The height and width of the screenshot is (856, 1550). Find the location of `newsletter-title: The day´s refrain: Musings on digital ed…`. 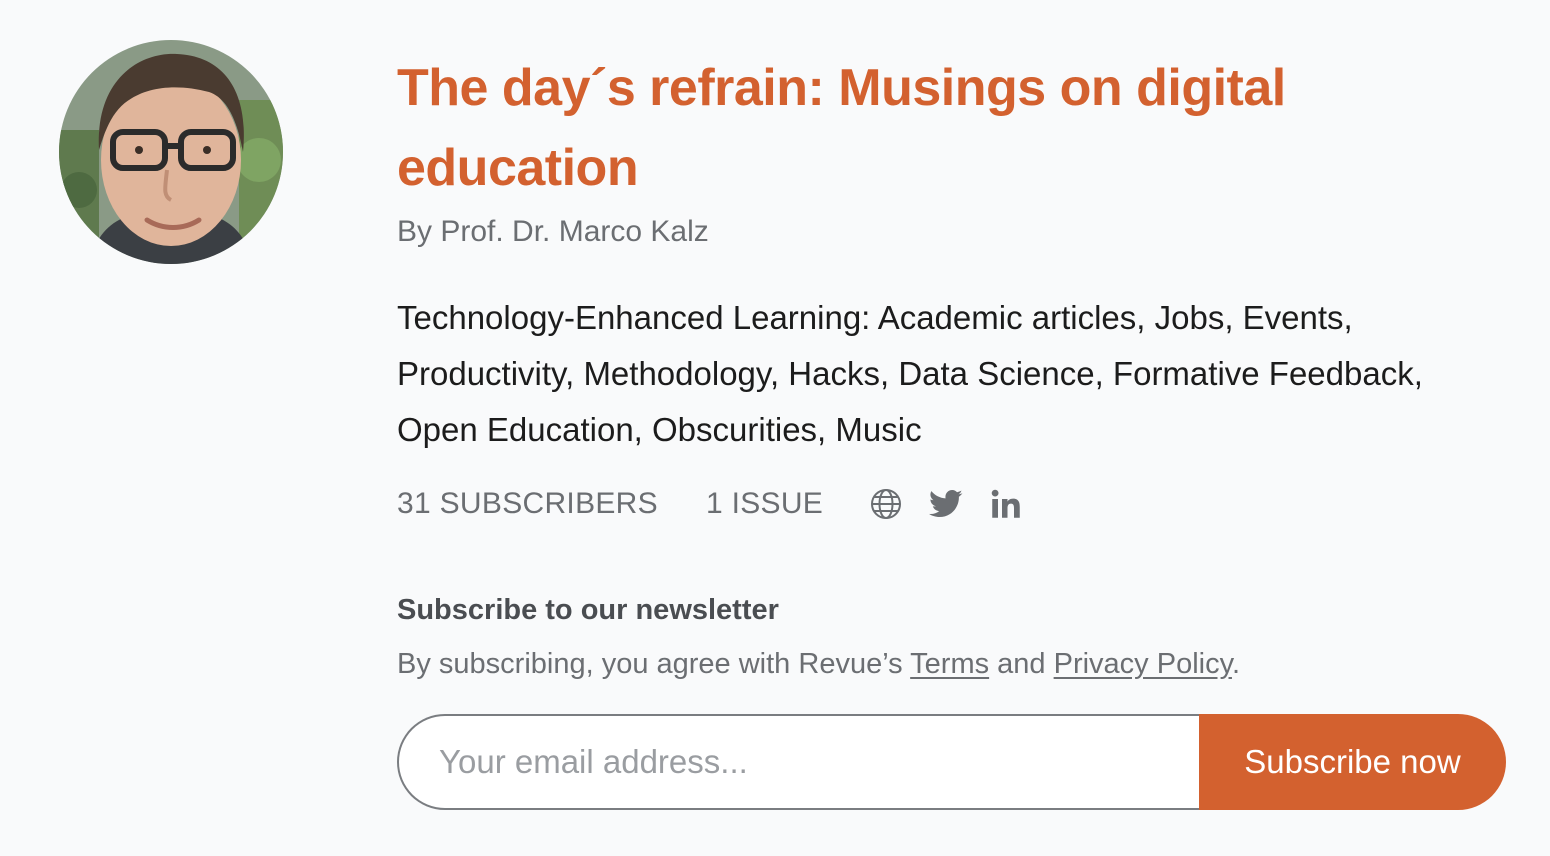

newsletter-title: The day´s refrain: Musings on digital ed… is located at coordinates (841, 128).